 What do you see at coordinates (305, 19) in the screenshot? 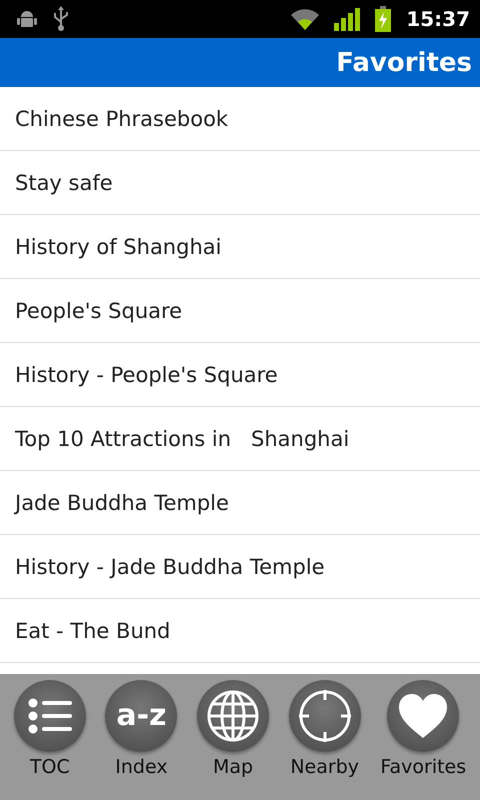
I see `wifi-icon` at bounding box center [305, 19].